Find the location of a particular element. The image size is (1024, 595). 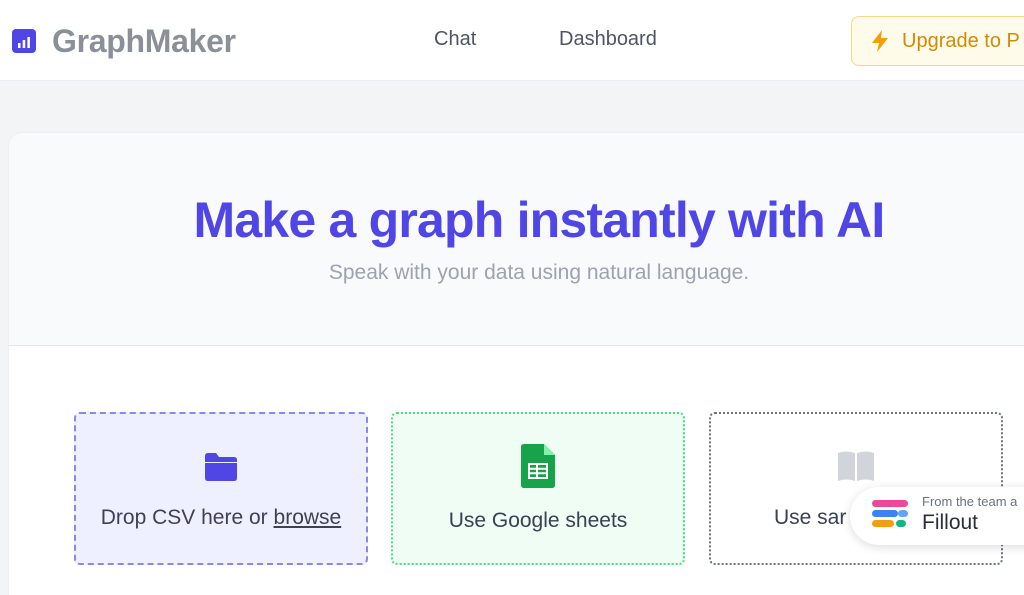

brand-logo: GraphMaker is located at coordinates (124, 41).